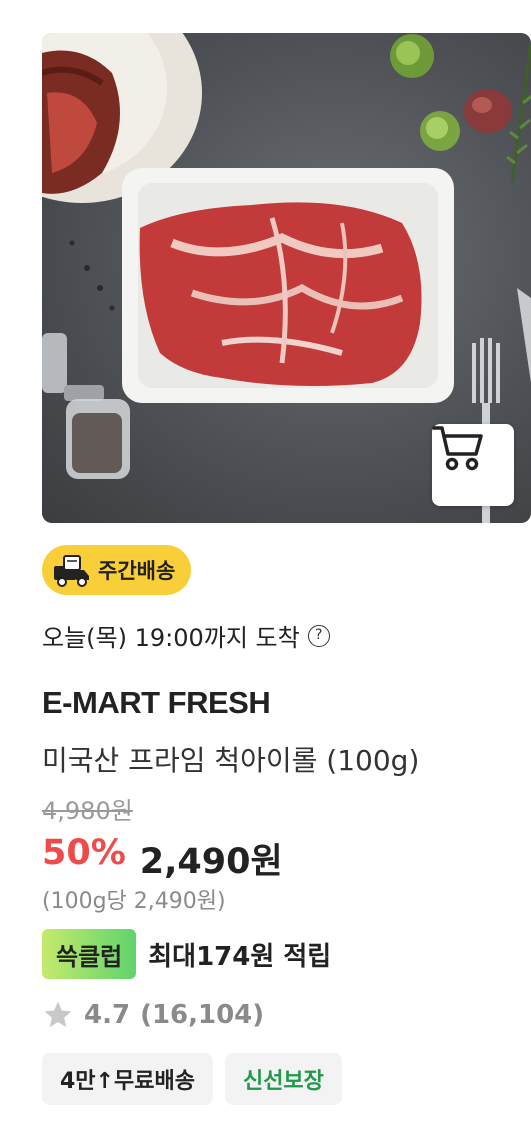  I want to click on product-brand: E-MART FRESH, so click(156, 702).